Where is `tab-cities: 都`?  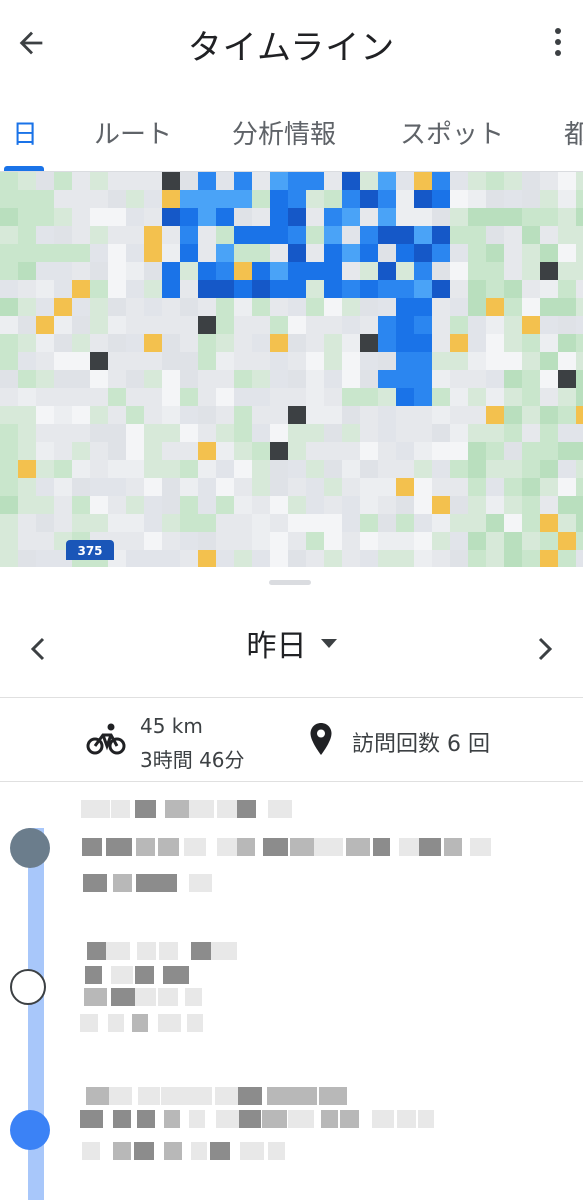
tab-cities: 都 is located at coordinates (573, 132).